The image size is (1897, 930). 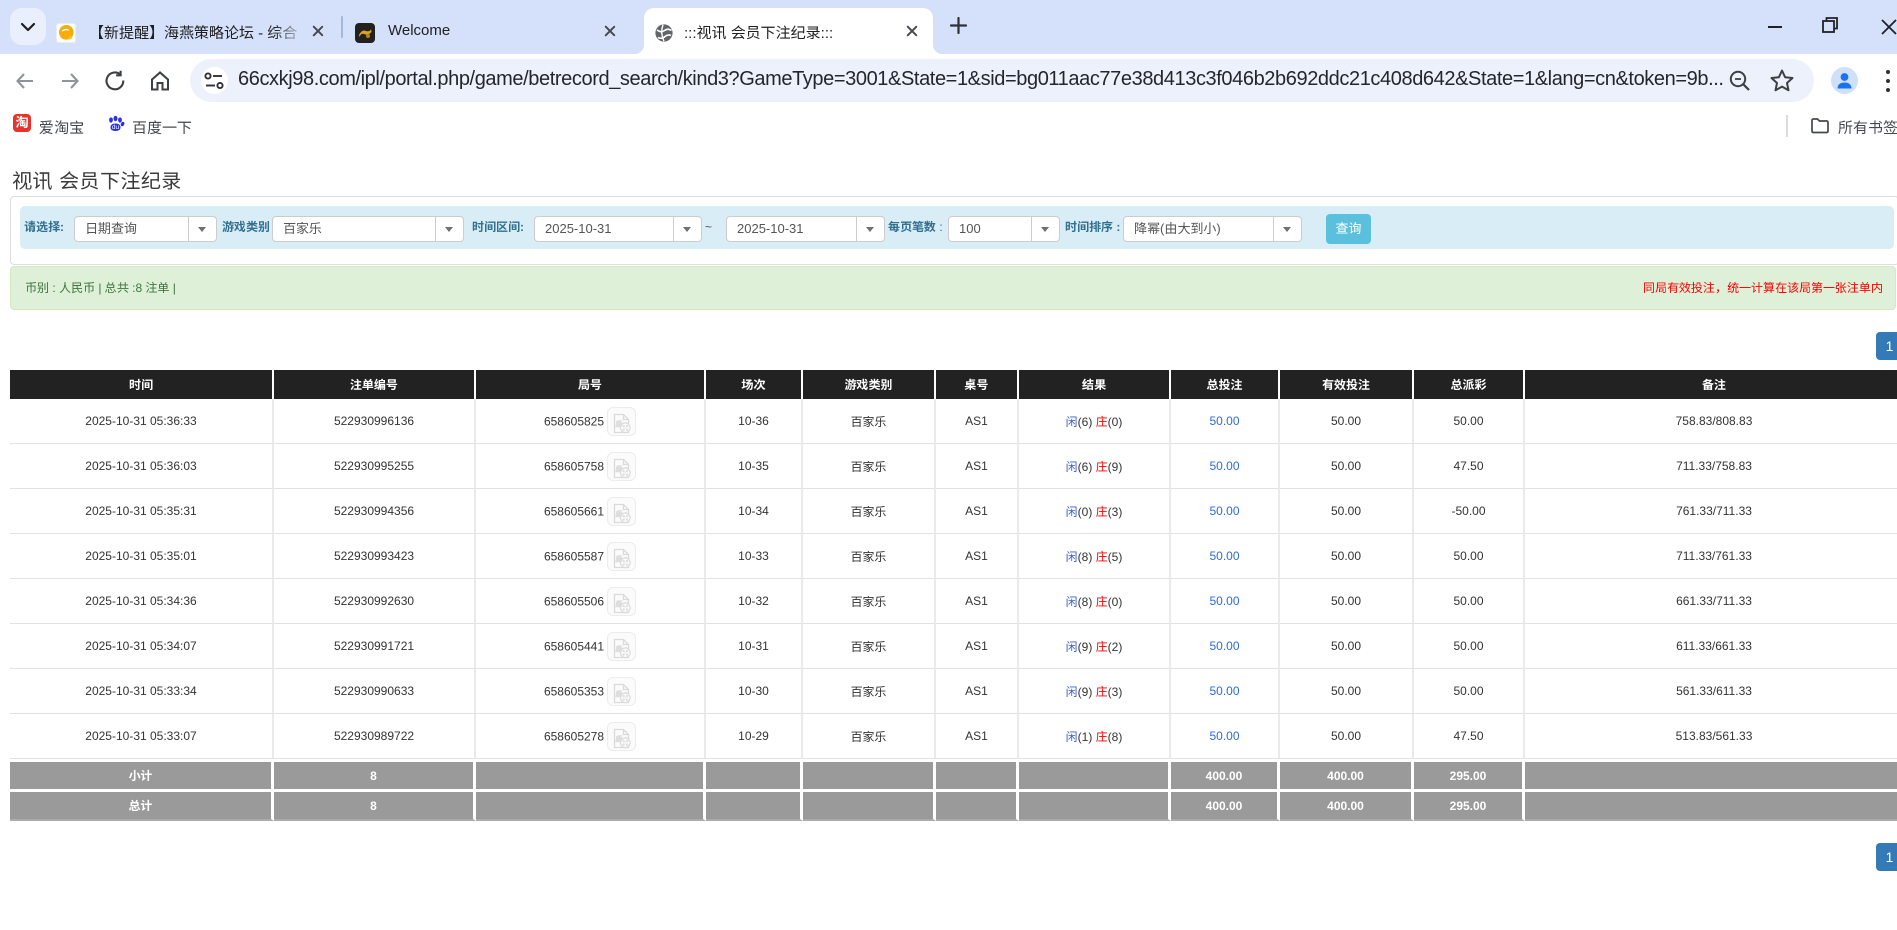 What do you see at coordinates (116, 127) in the screenshot?
I see `svg-text: du` at bounding box center [116, 127].